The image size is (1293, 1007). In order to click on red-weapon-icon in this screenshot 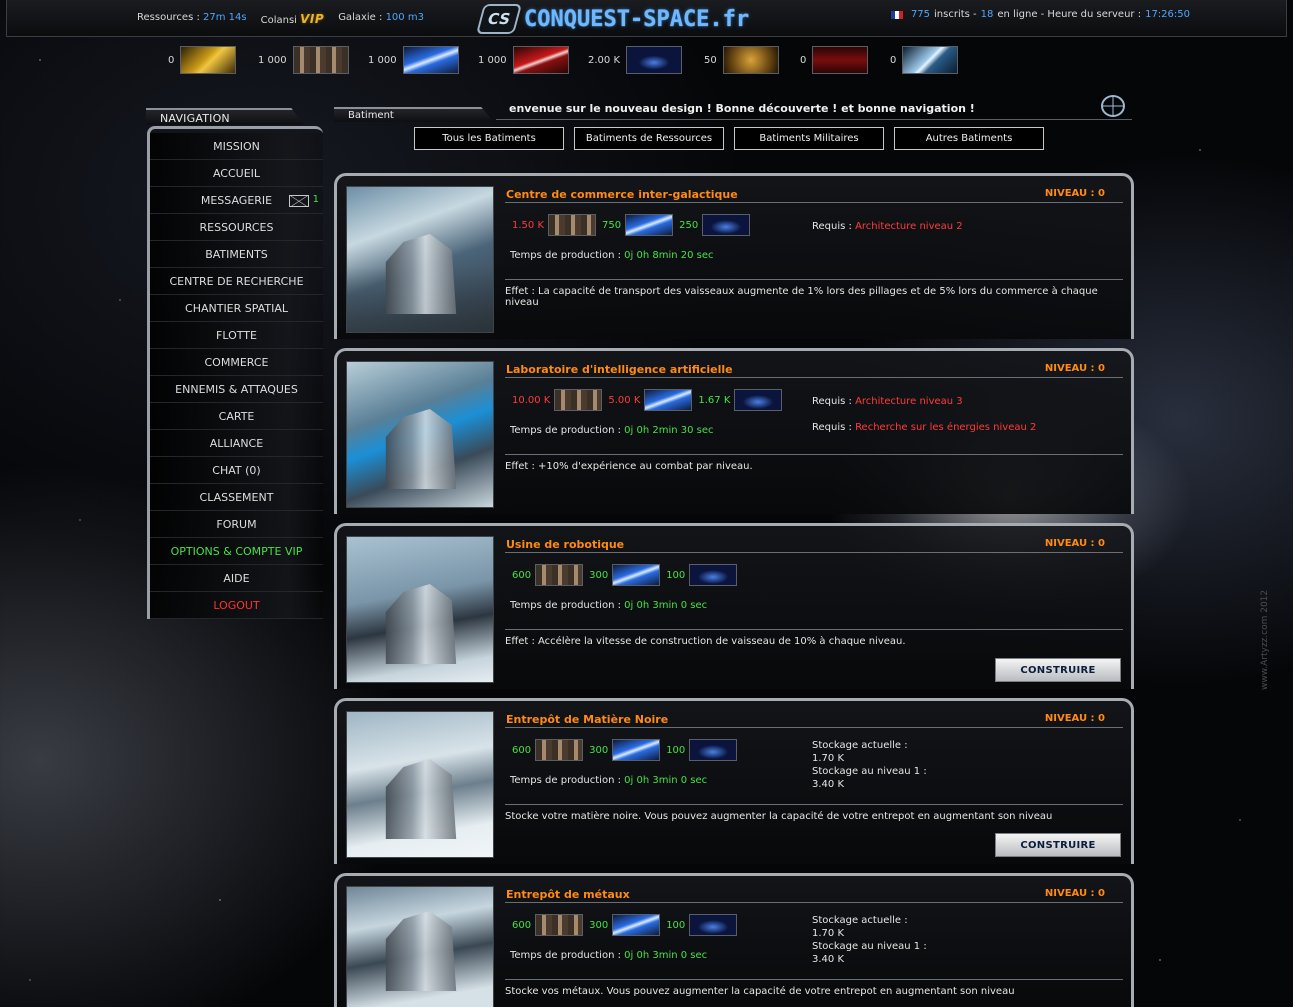, I will do `click(840, 60)`.